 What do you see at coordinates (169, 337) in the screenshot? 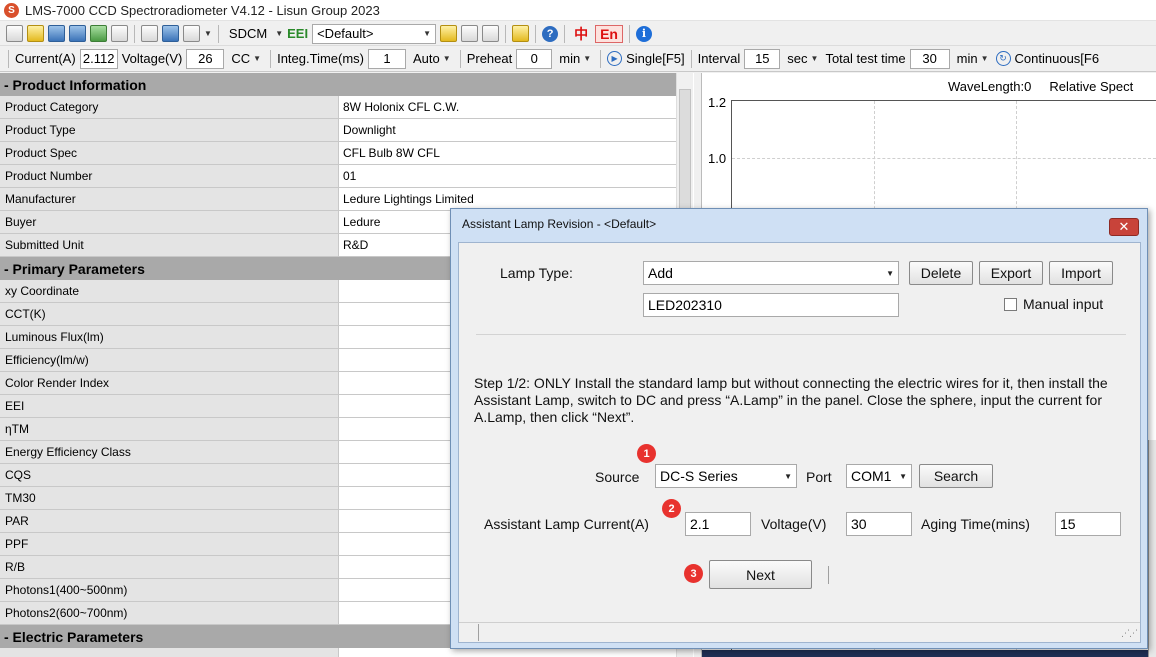
I see `row-label: Luminous Flux(lm)` at bounding box center [169, 337].